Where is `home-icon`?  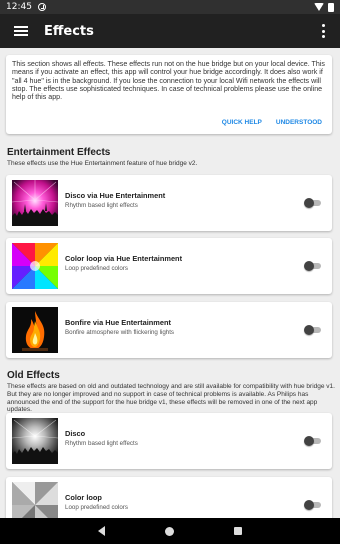
home-icon is located at coordinates (169, 531).